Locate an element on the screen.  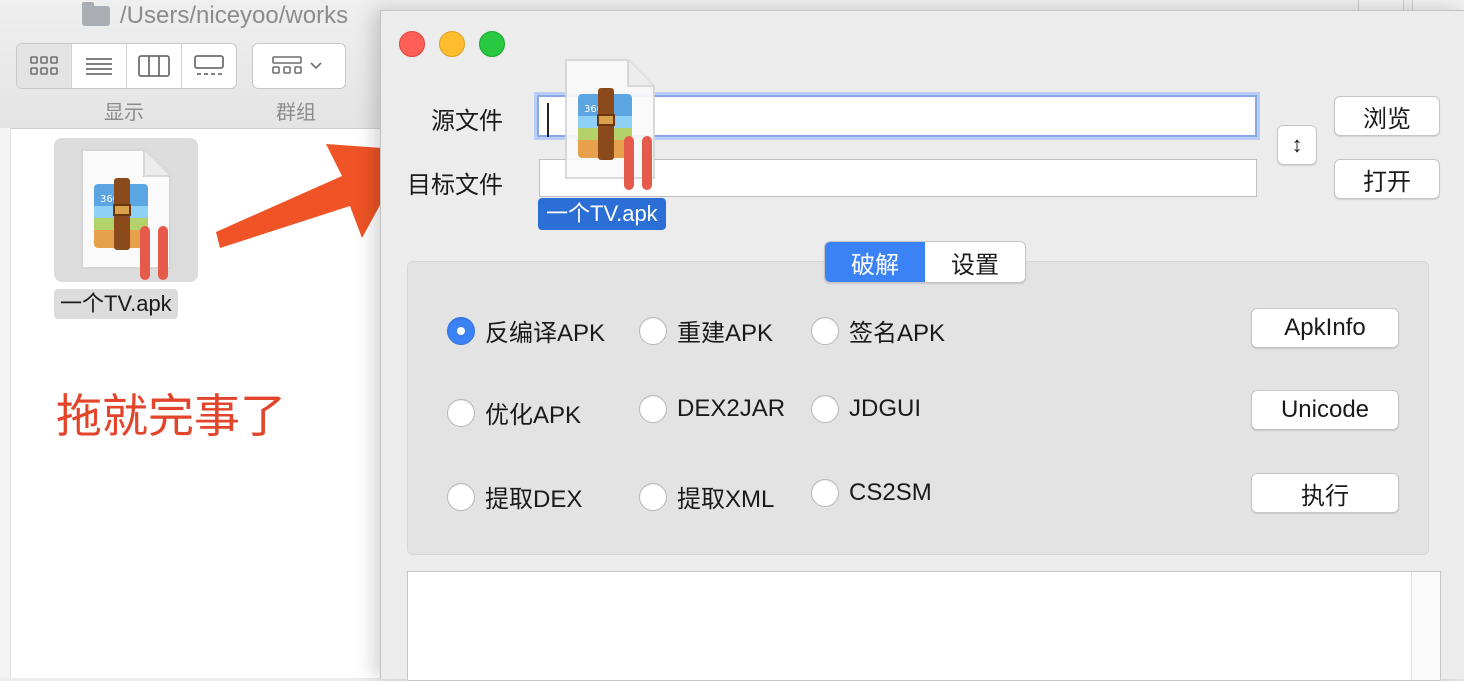
close-window-button is located at coordinates (412, 44).